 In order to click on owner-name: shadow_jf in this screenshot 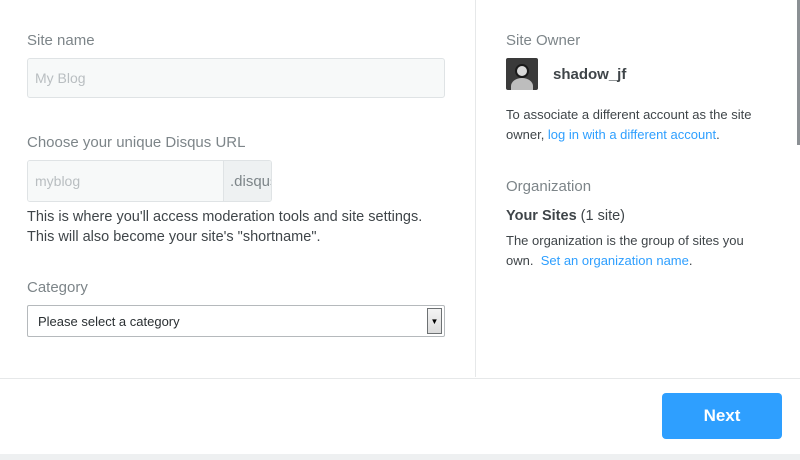, I will do `click(590, 74)`.